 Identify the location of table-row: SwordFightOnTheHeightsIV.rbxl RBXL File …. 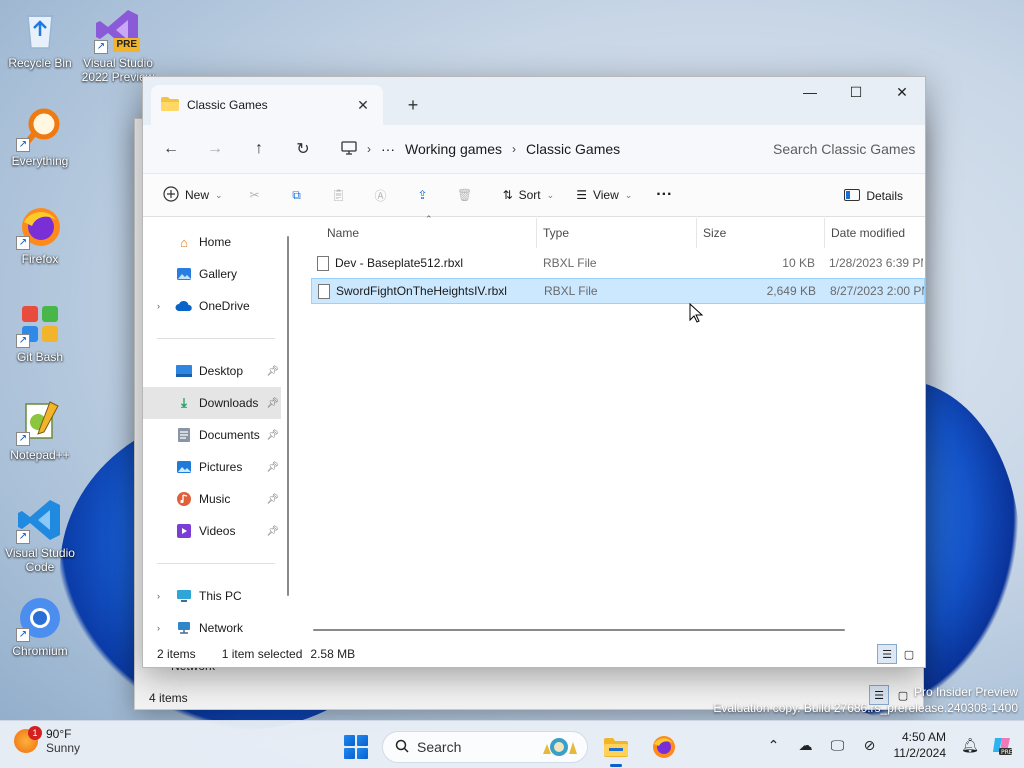
(618, 291).